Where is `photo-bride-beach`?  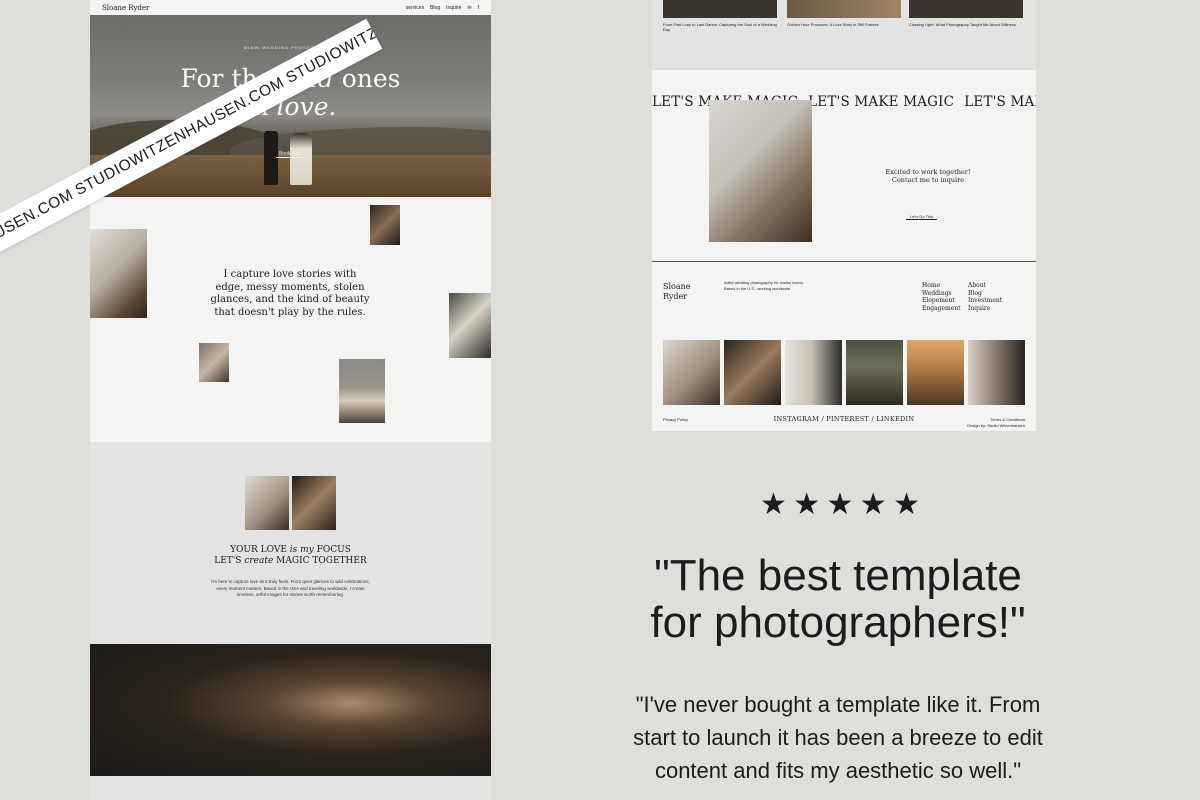 photo-bride-beach is located at coordinates (362, 391).